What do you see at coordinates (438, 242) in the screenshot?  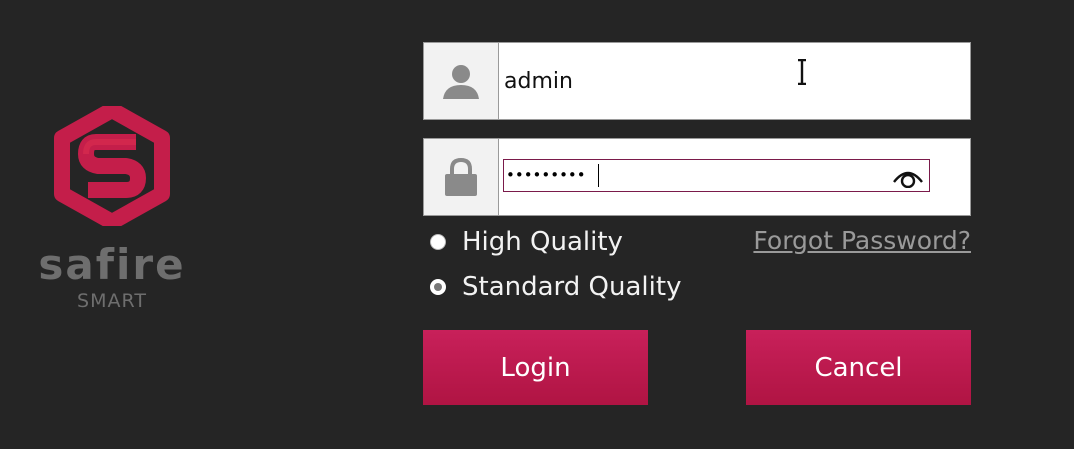 I see `radio-high-quality` at bounding box center [438, 242].